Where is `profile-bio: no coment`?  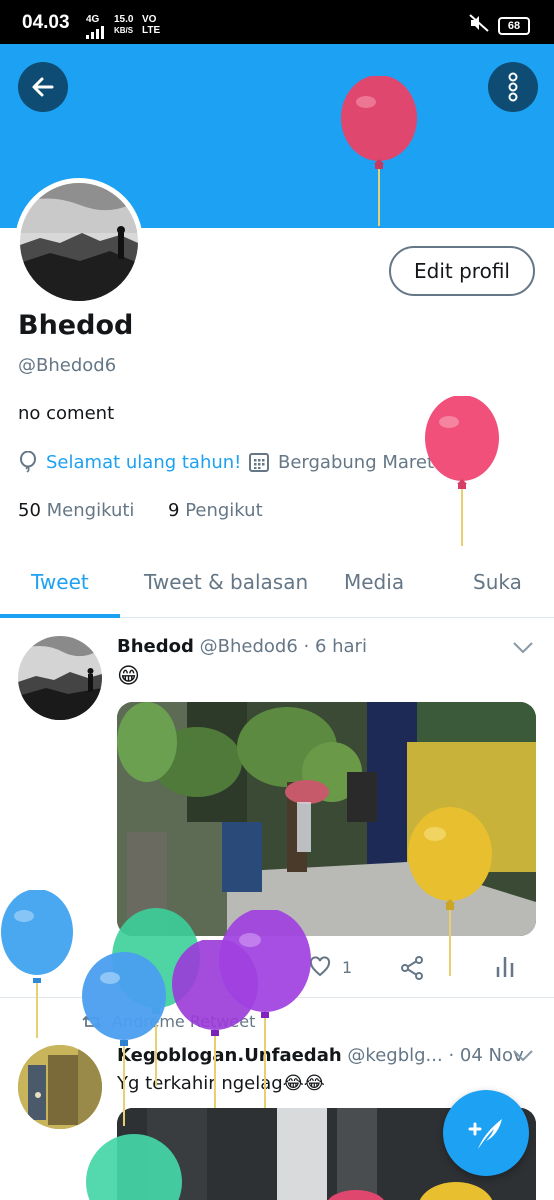 profile-bio: no coment is located at coordinates (66, 413).